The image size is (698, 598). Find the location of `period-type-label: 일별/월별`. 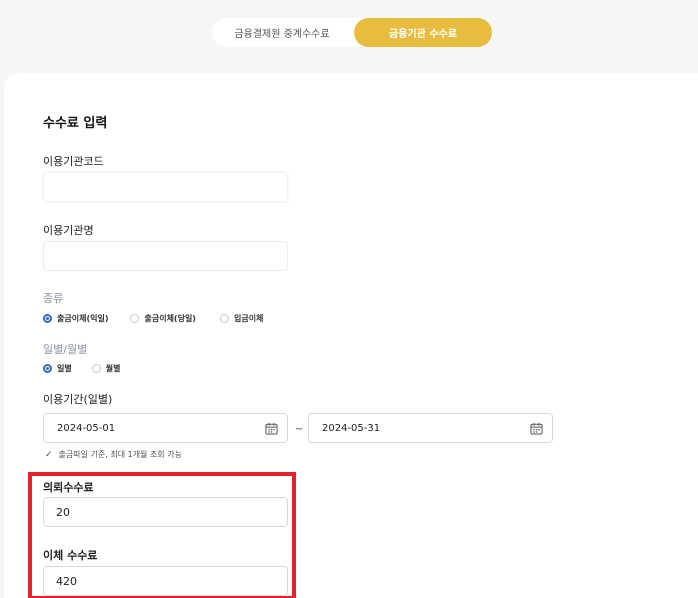

period-type-label: 일별/월별 is located at coordinates (65, 349).